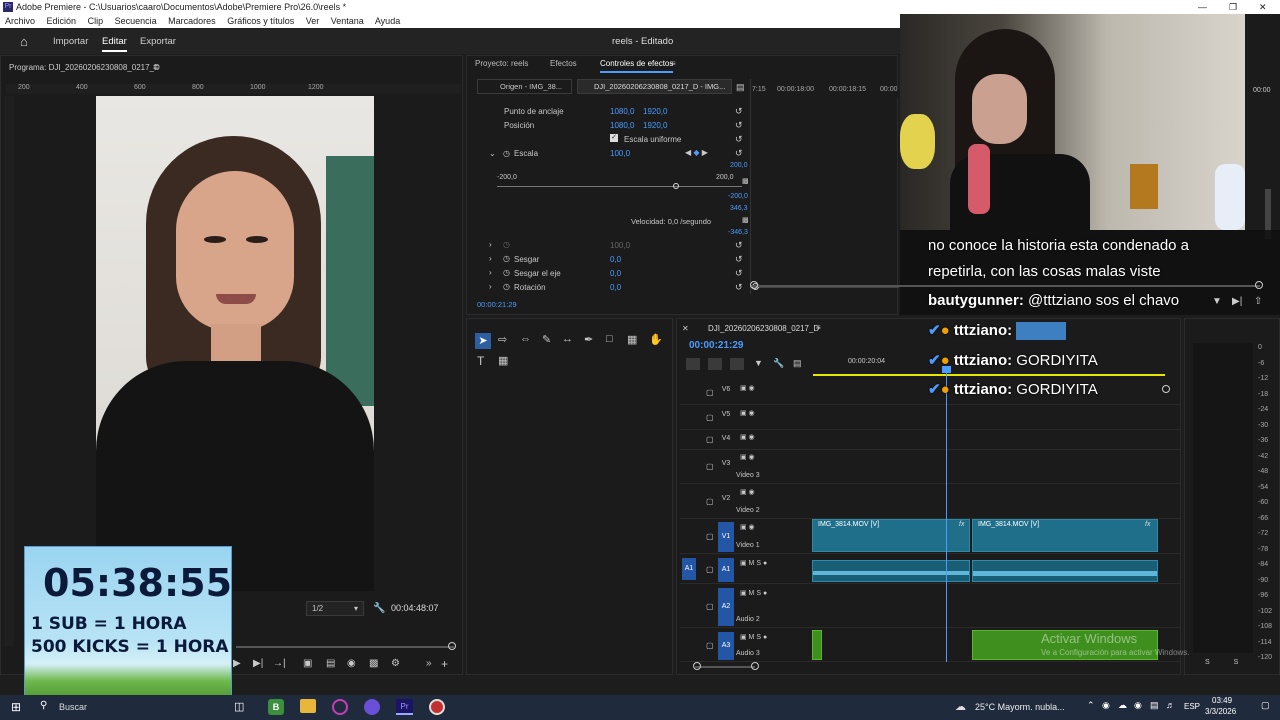 The height and width of the screenshot is (720, 1280). What do you see at coordinates (693, 364) in the screenshot?
I see `nest-icon` at bounding box center [693, 364].